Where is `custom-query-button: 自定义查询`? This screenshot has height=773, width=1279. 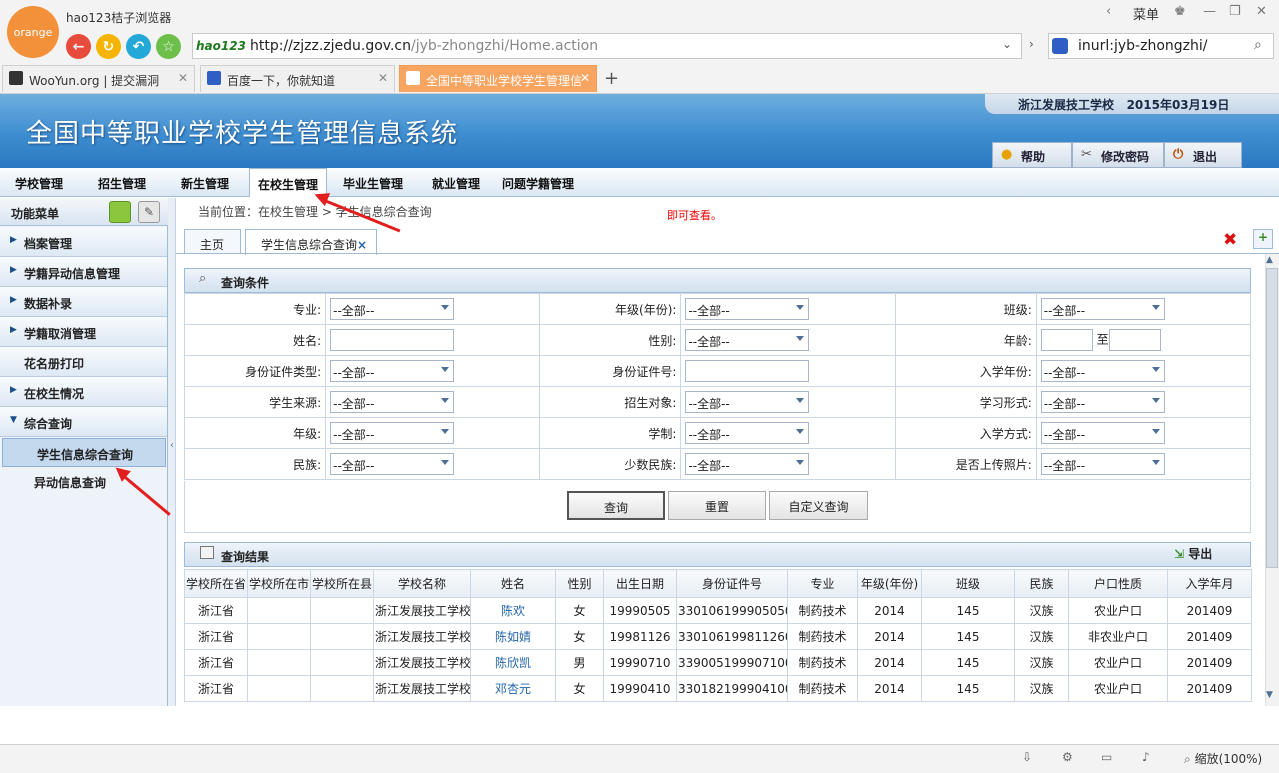 custom-query-button: 自定义查询 is located at coordinates (818, 505).